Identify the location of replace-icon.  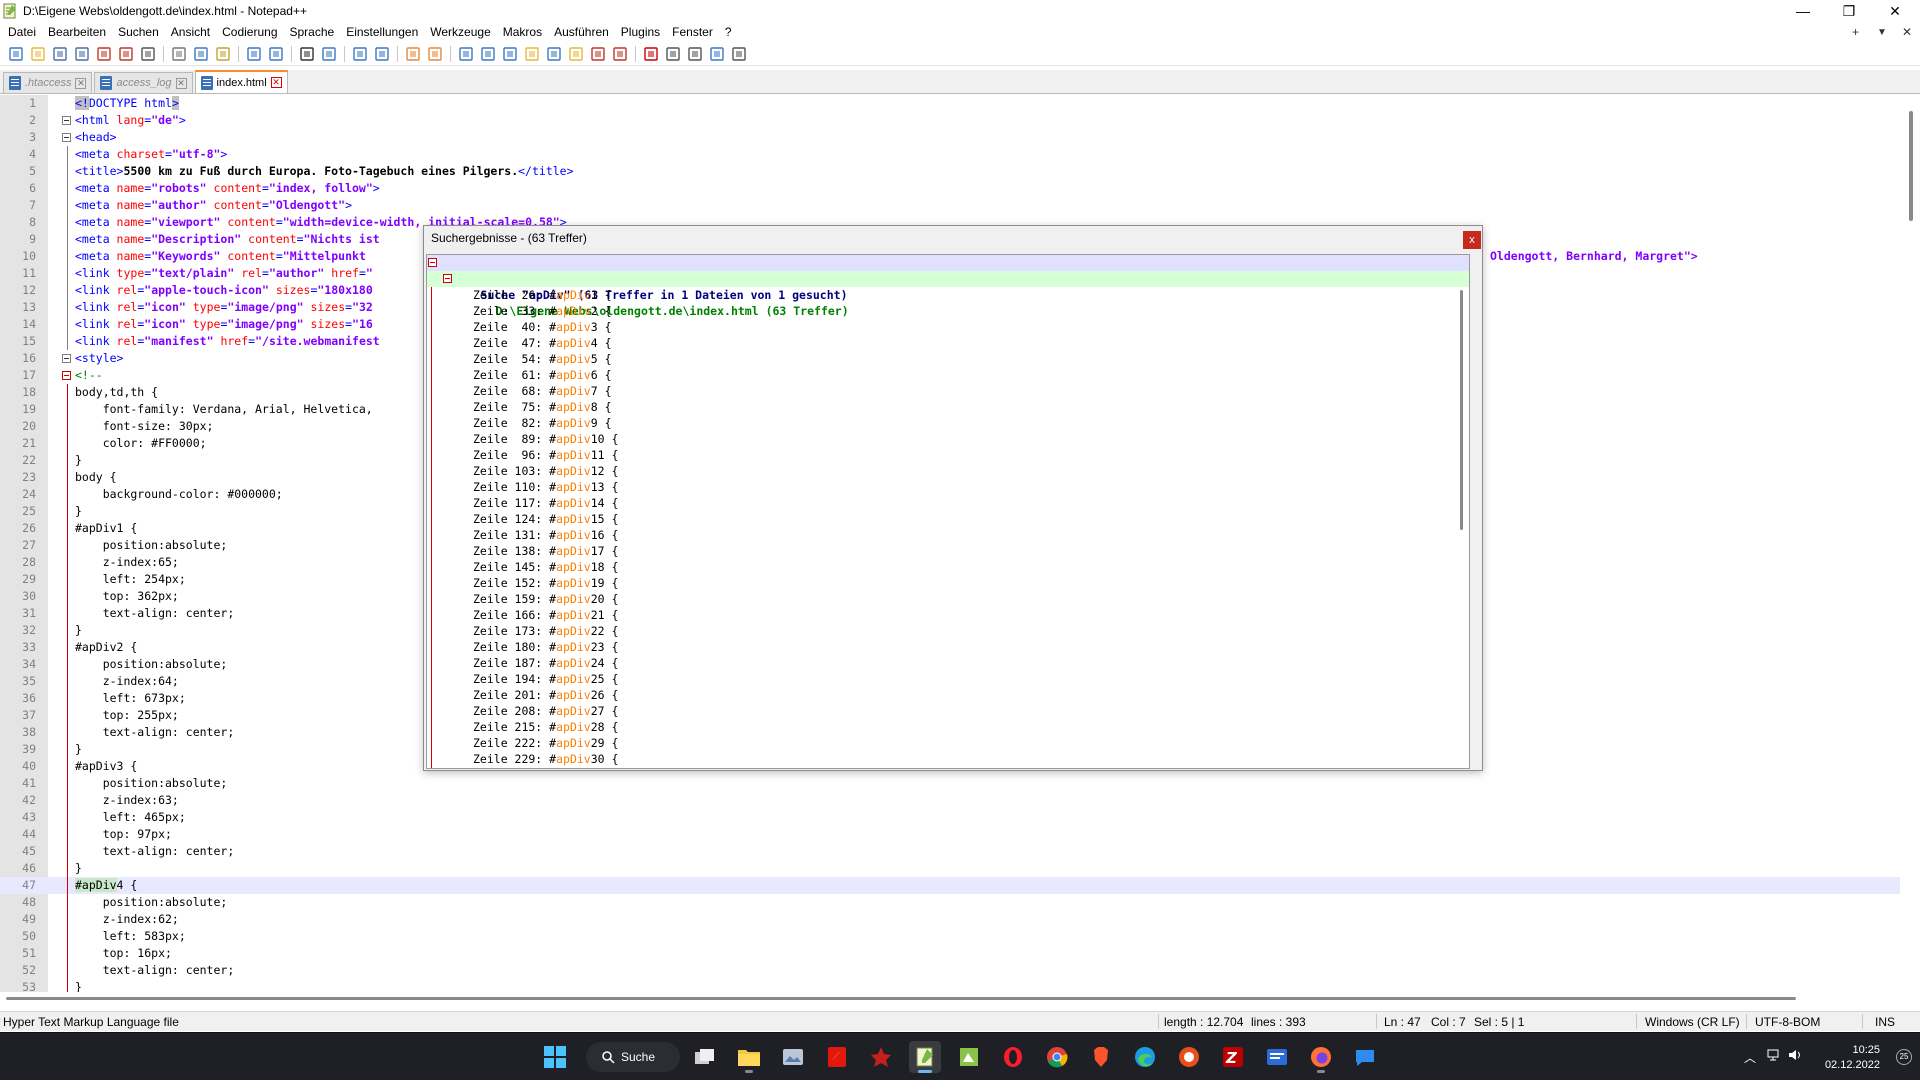
(329, 54).